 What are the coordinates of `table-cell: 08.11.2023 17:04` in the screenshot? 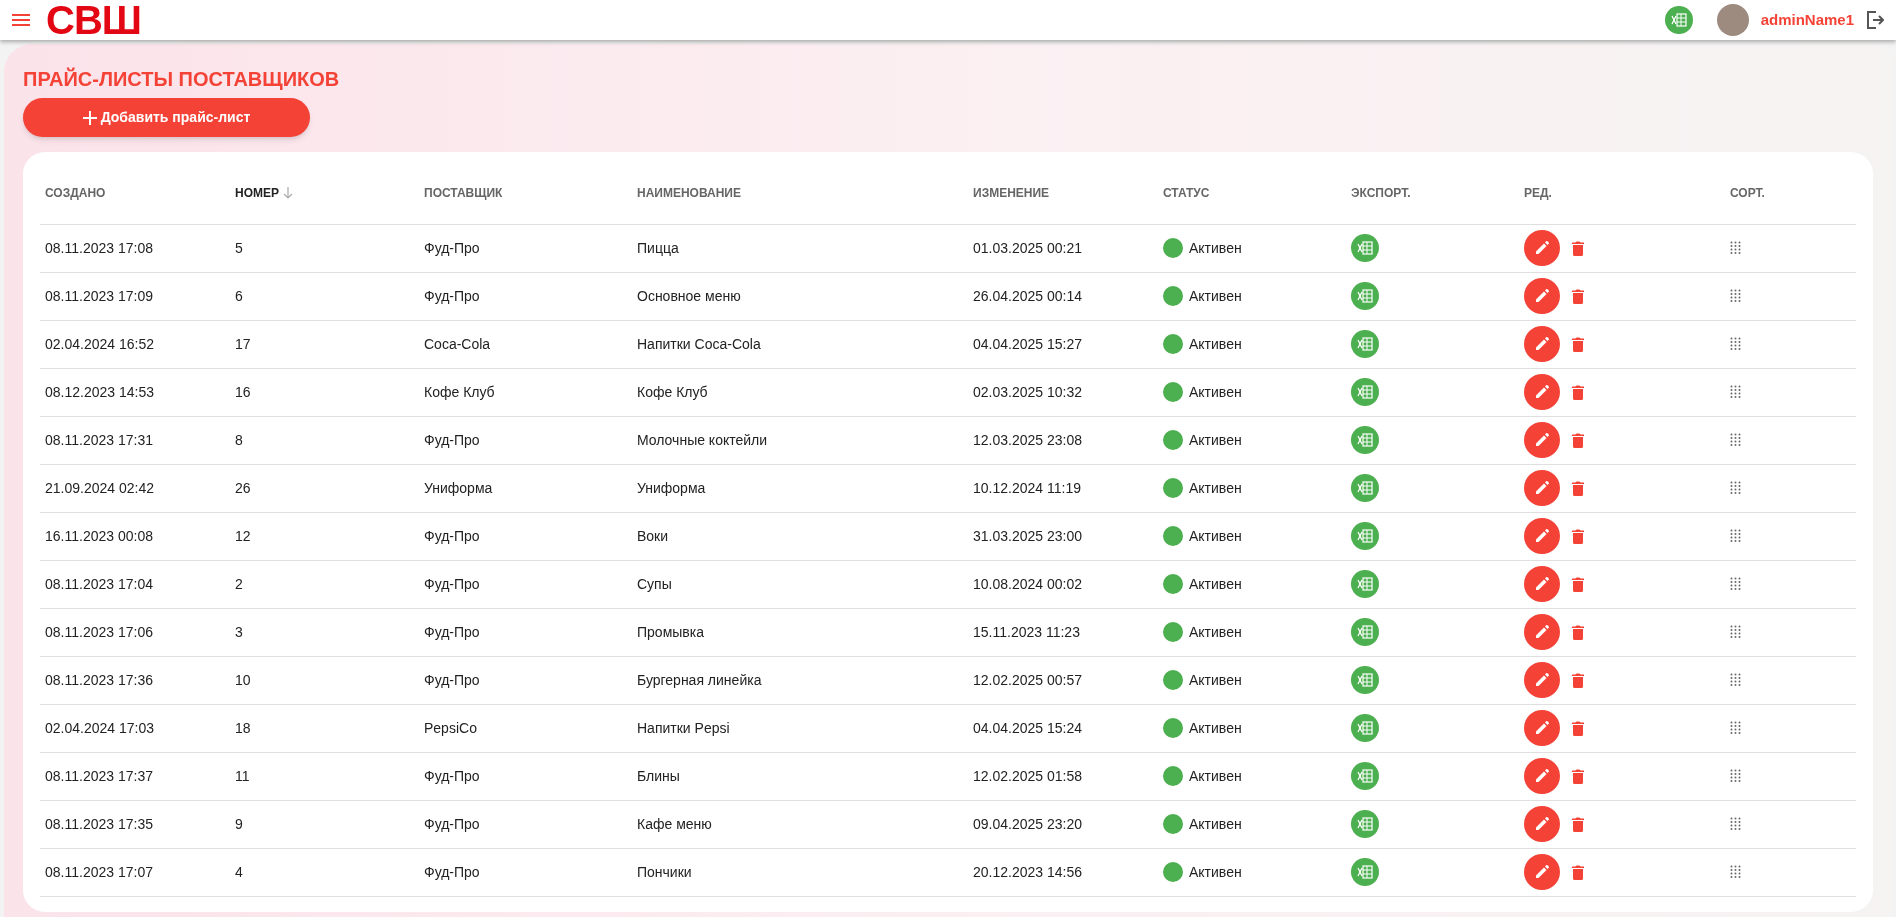 It's located at (99, 583).